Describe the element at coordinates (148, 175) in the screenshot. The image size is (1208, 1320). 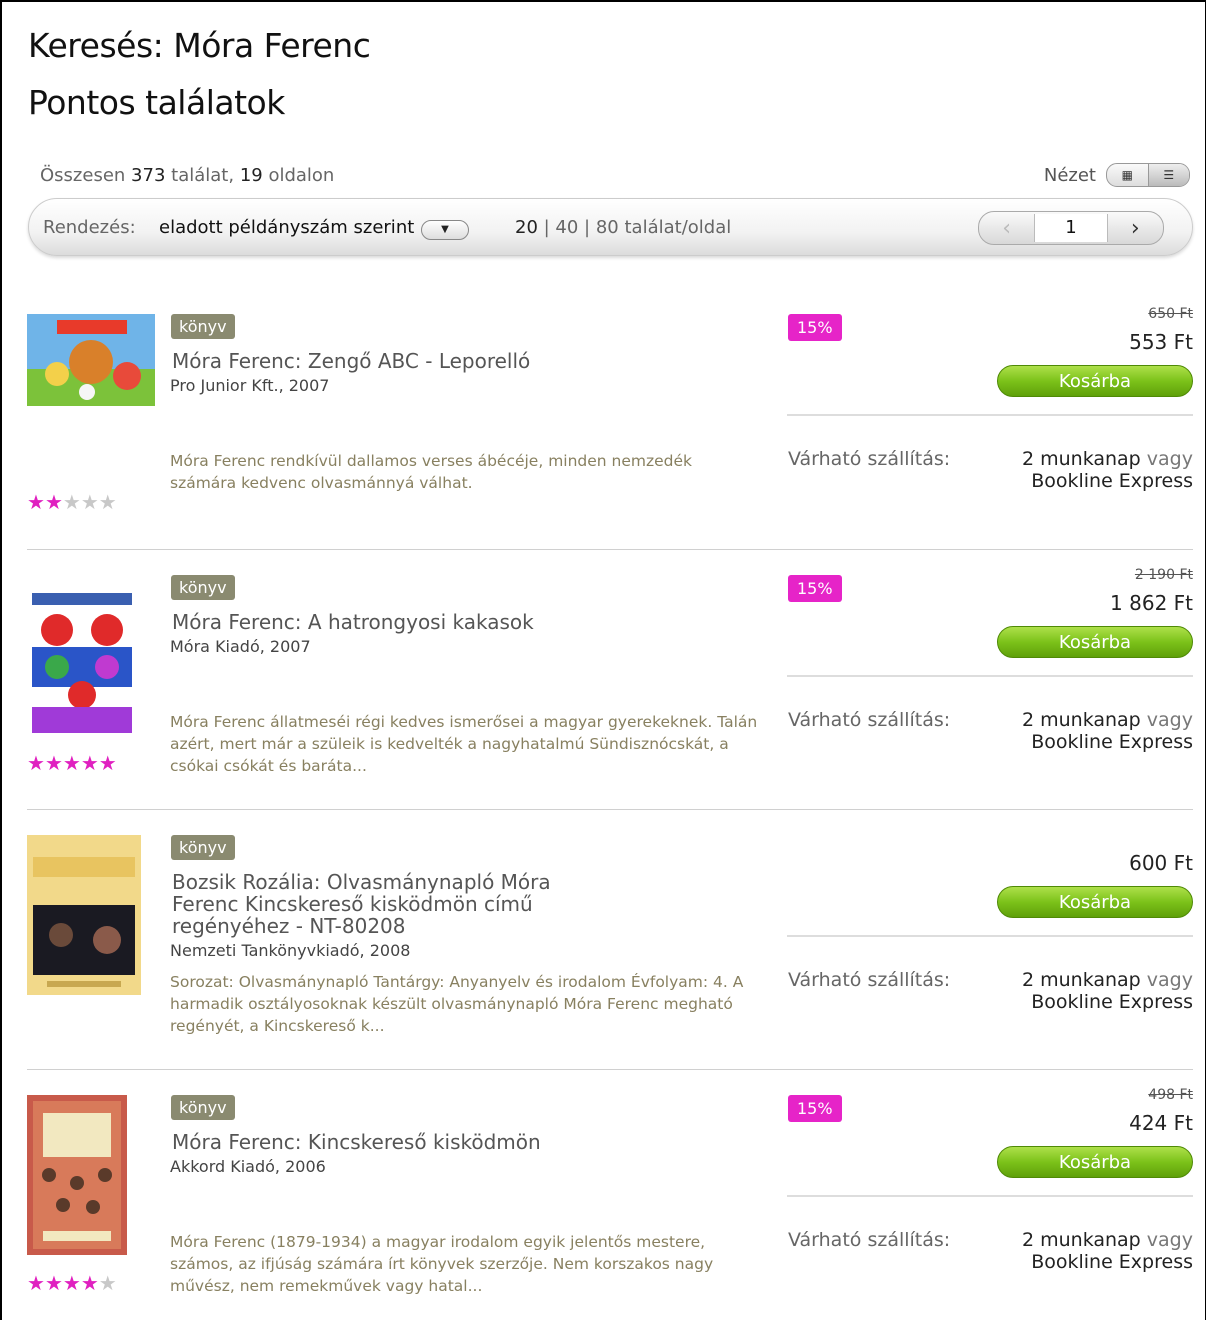
I see `result-count: 373` at that location.